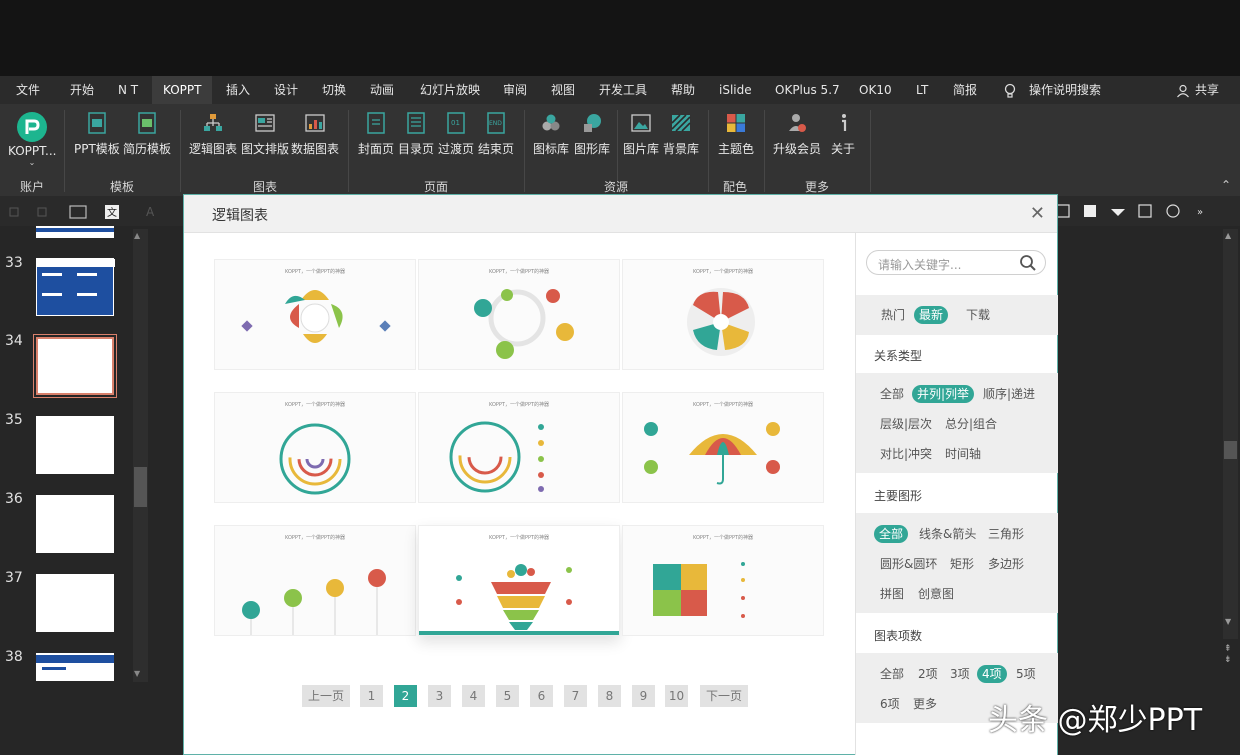  I want to click on thumbnail-scrollbar: ▲ ▼, so click(140, 455).